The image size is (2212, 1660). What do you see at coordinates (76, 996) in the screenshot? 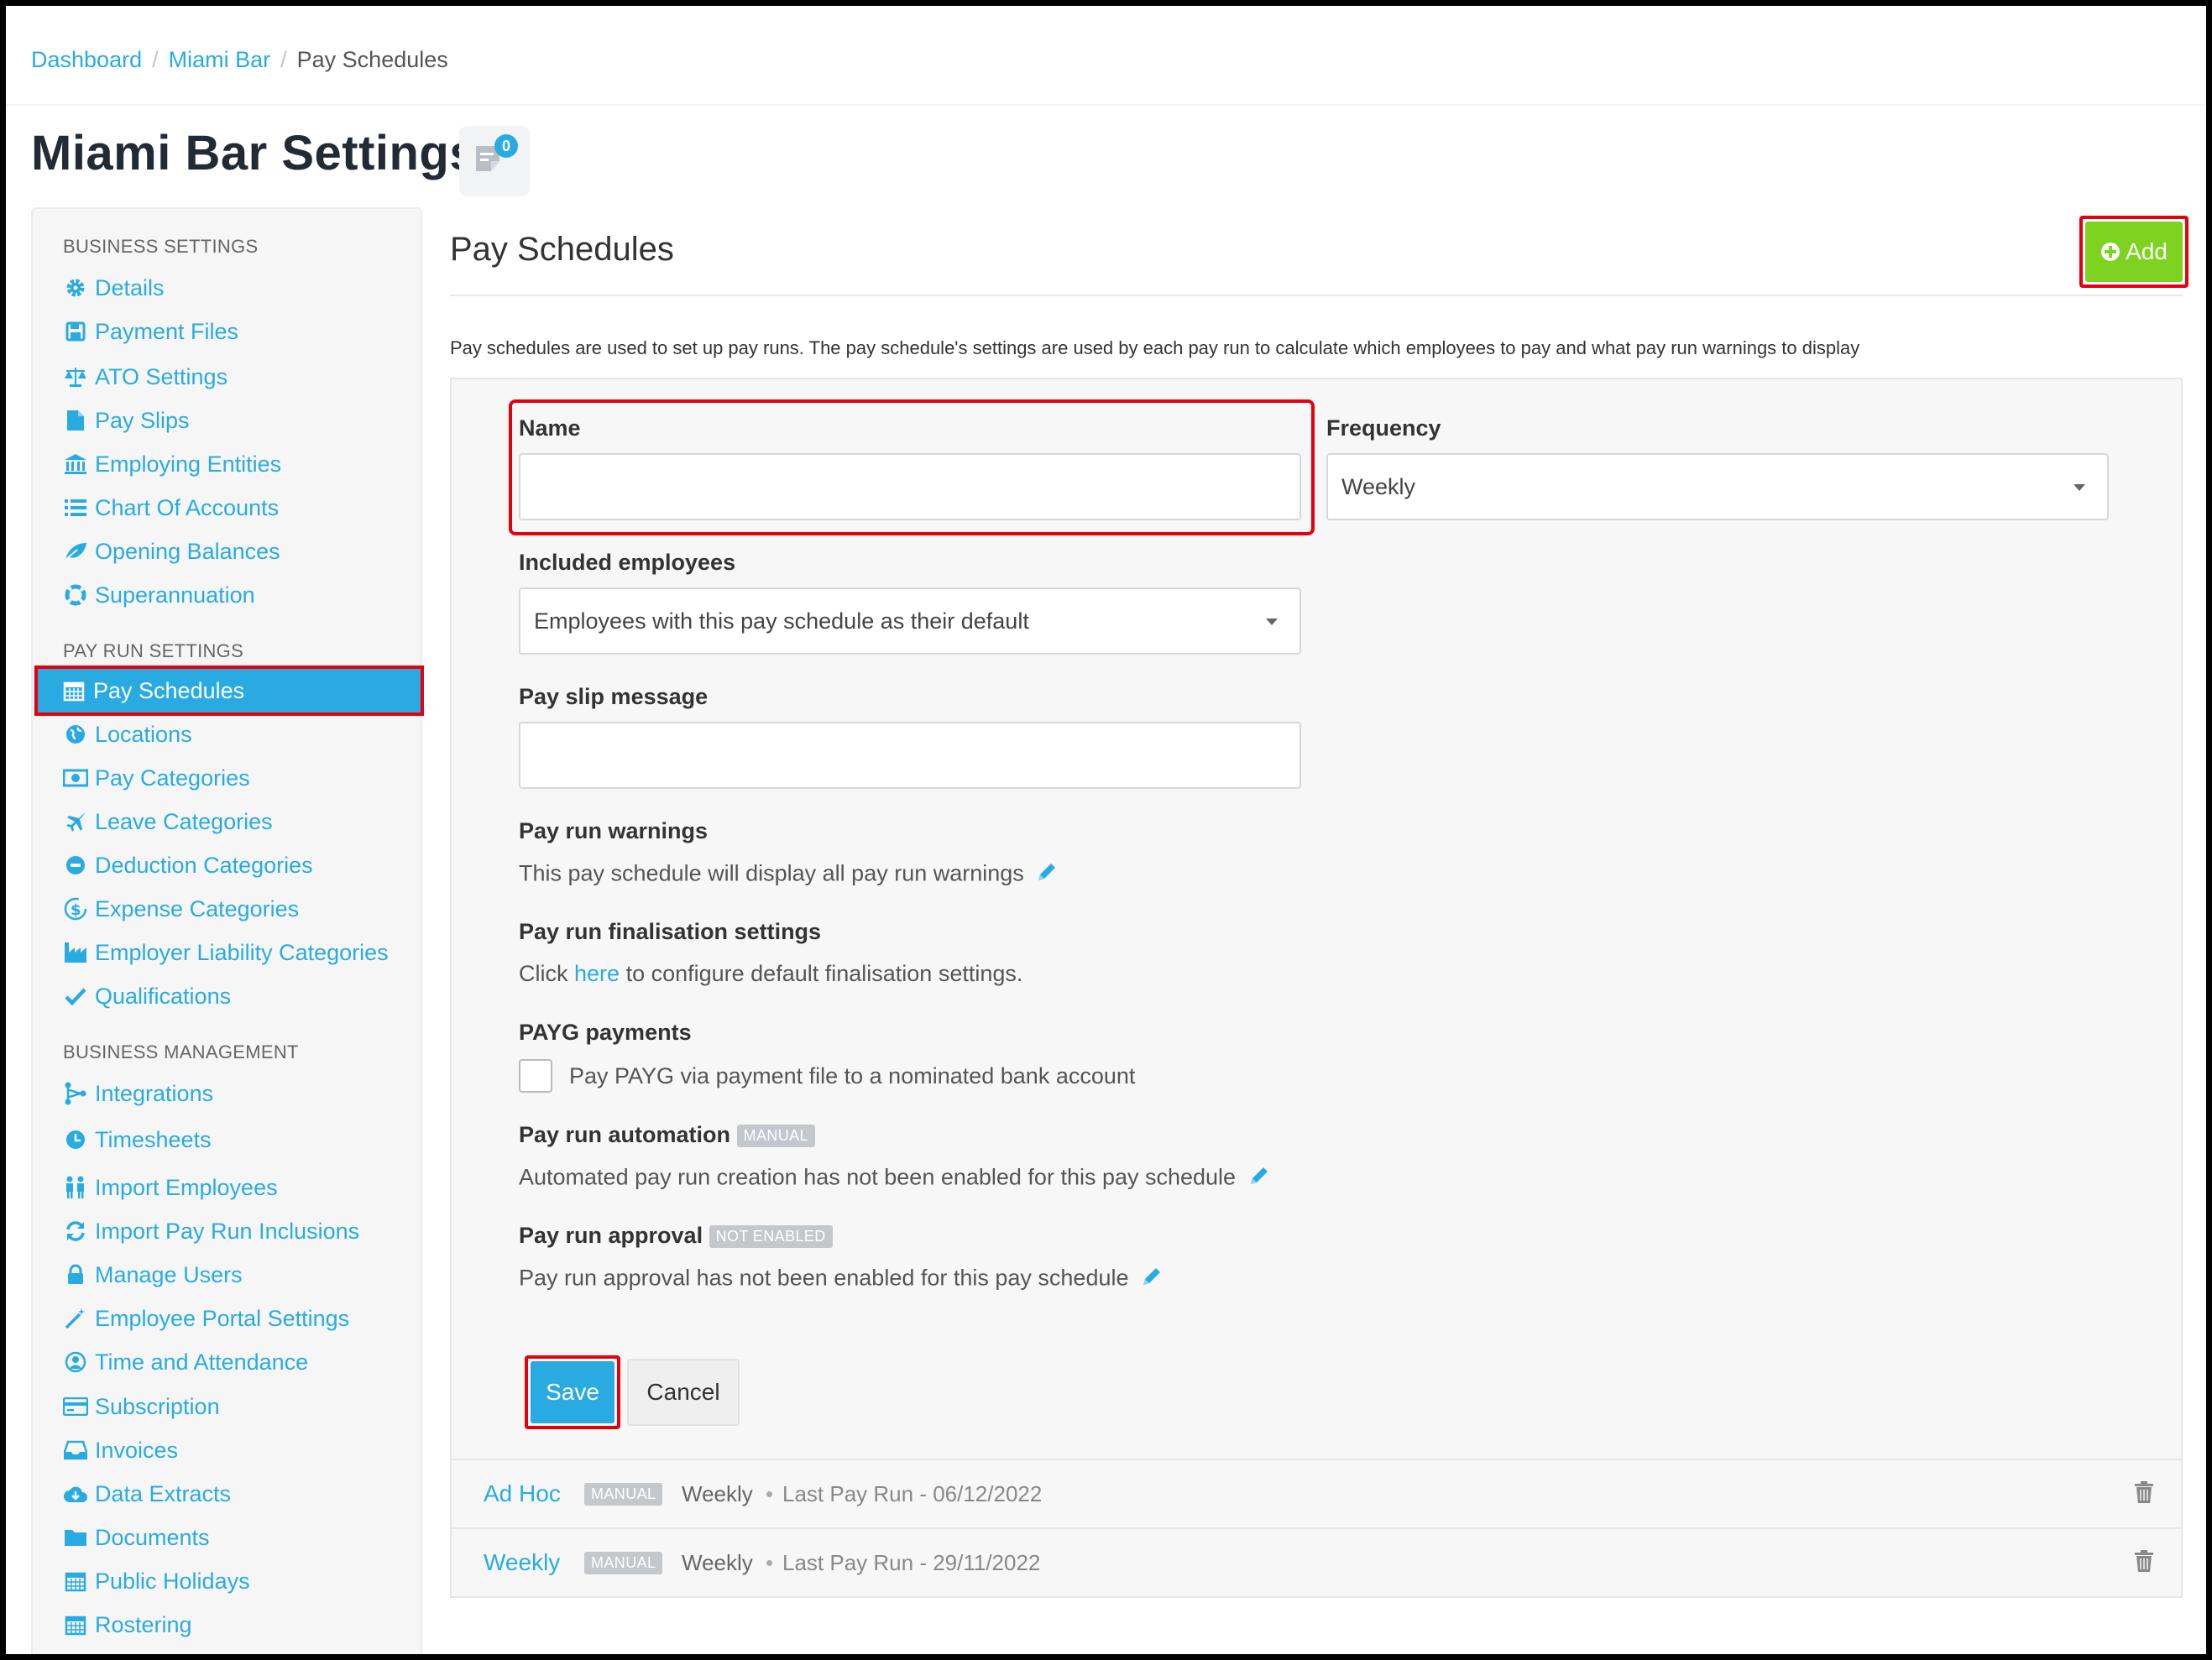
I see `check-icon` at bounding box center [76, 996].